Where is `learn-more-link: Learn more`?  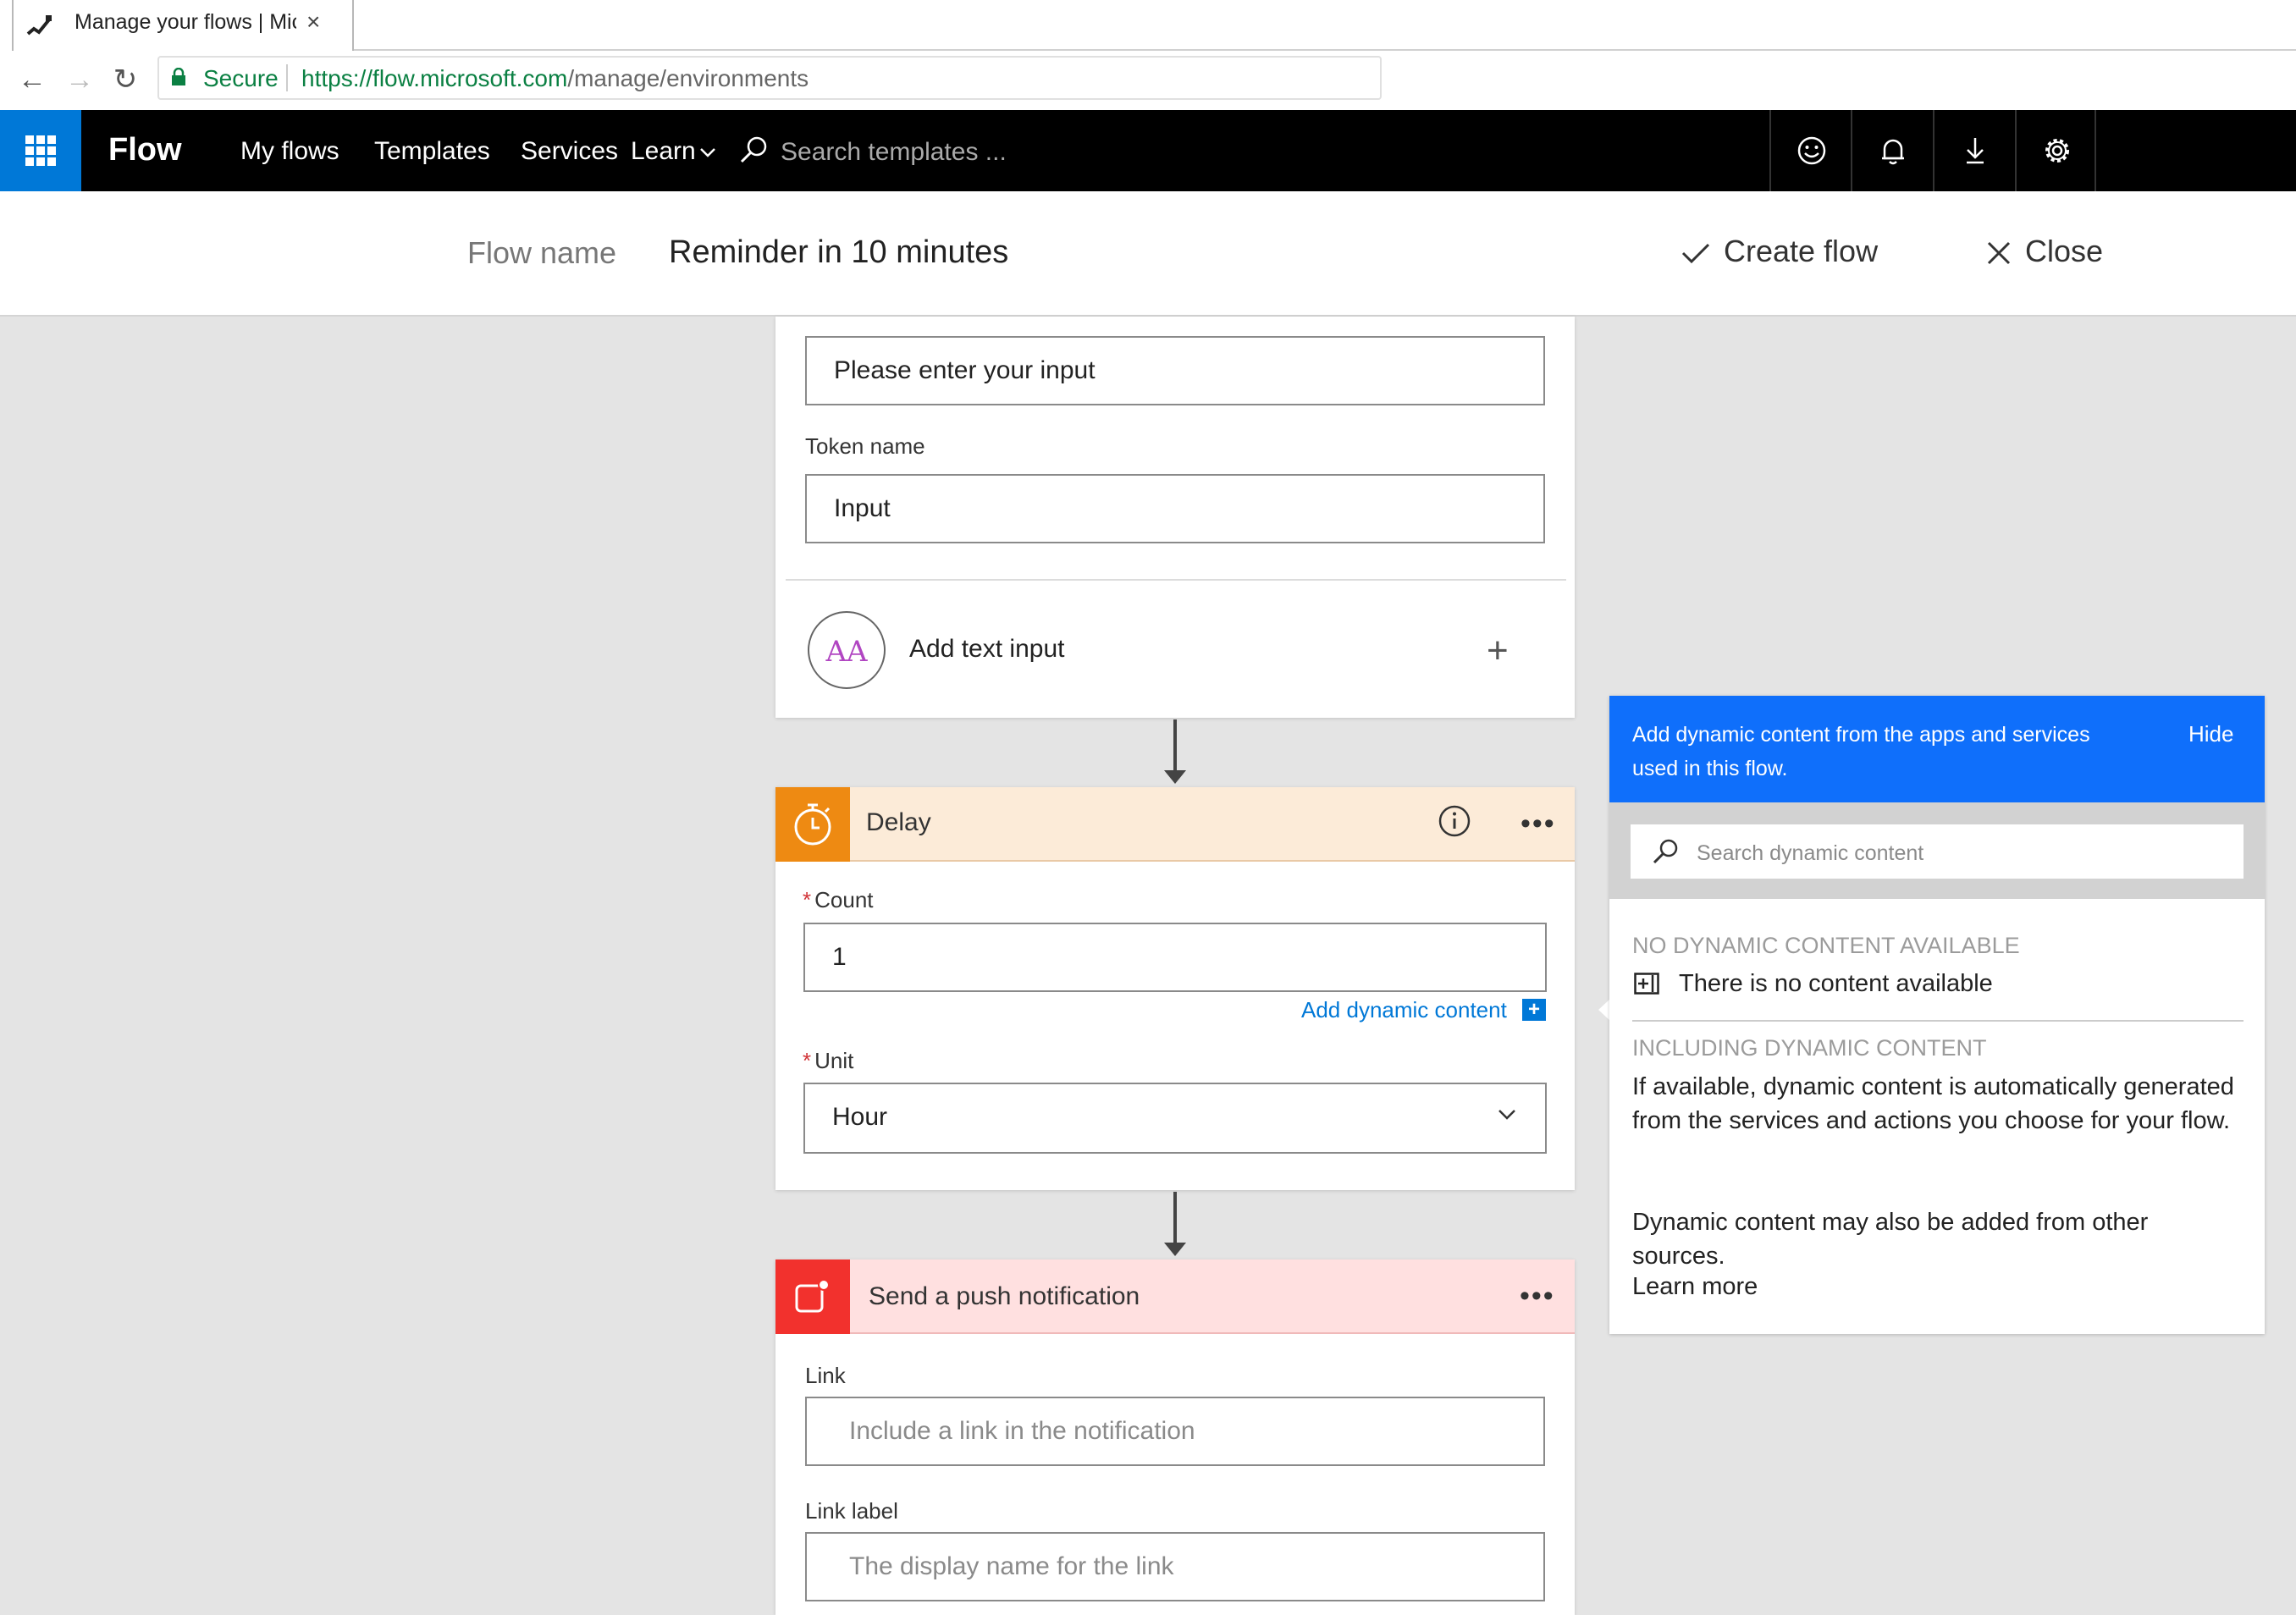
learn-more-link: Learn more is located at coordinates (1695, 1287).